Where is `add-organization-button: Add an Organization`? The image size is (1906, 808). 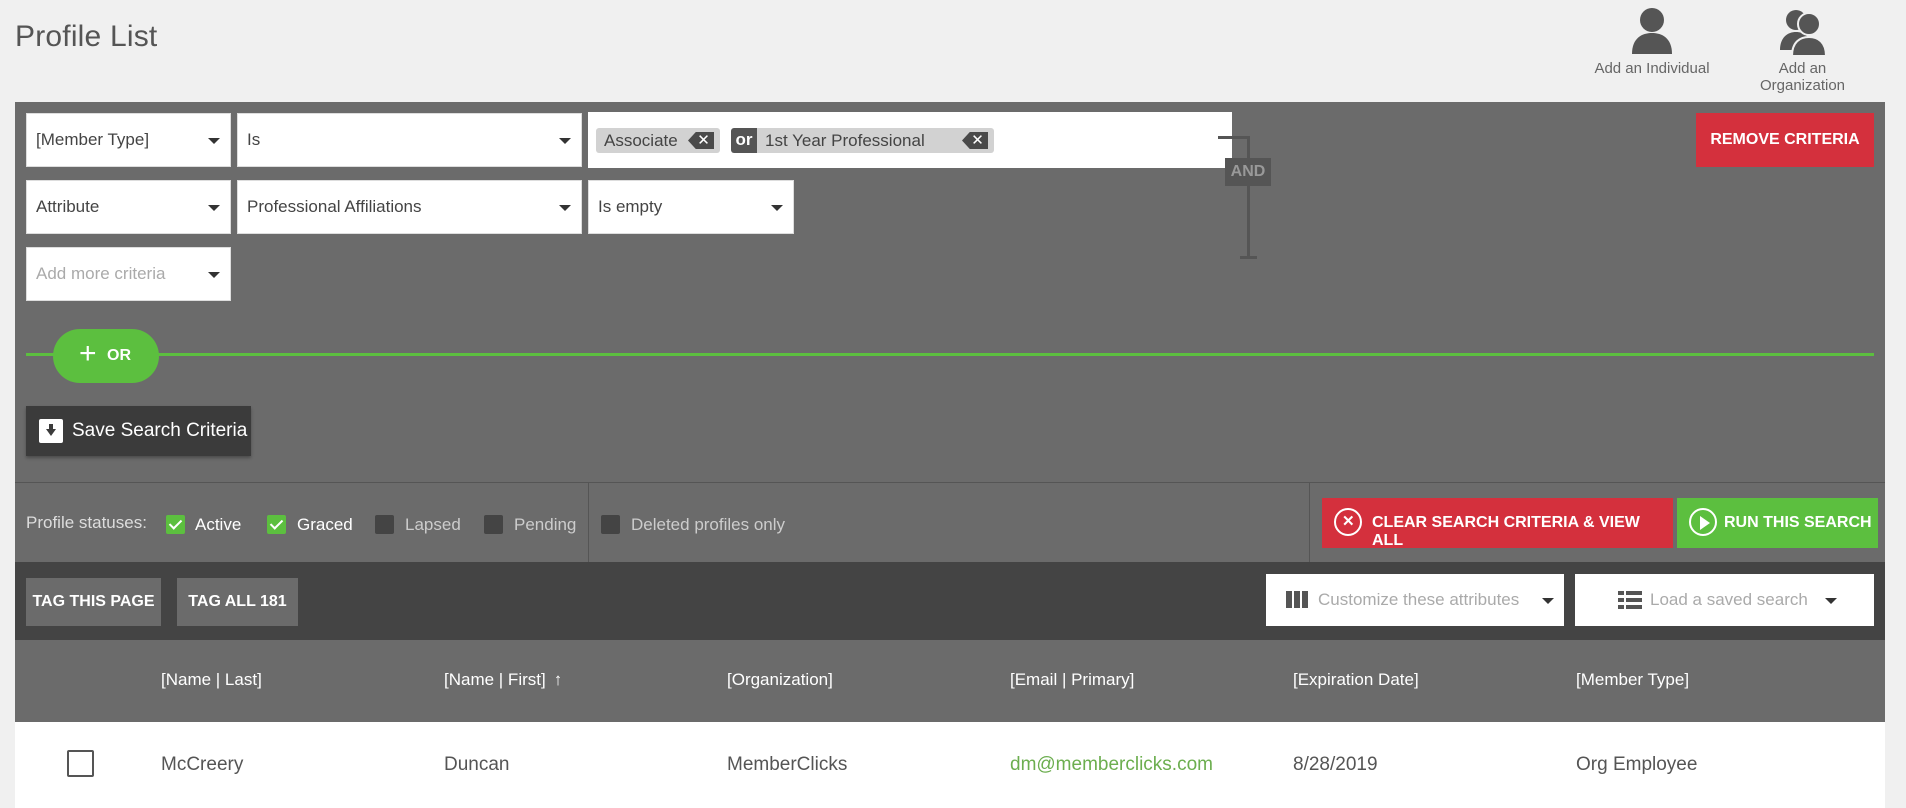 add-organization-button: Add an Organization is located at coordinates (1802, 49).